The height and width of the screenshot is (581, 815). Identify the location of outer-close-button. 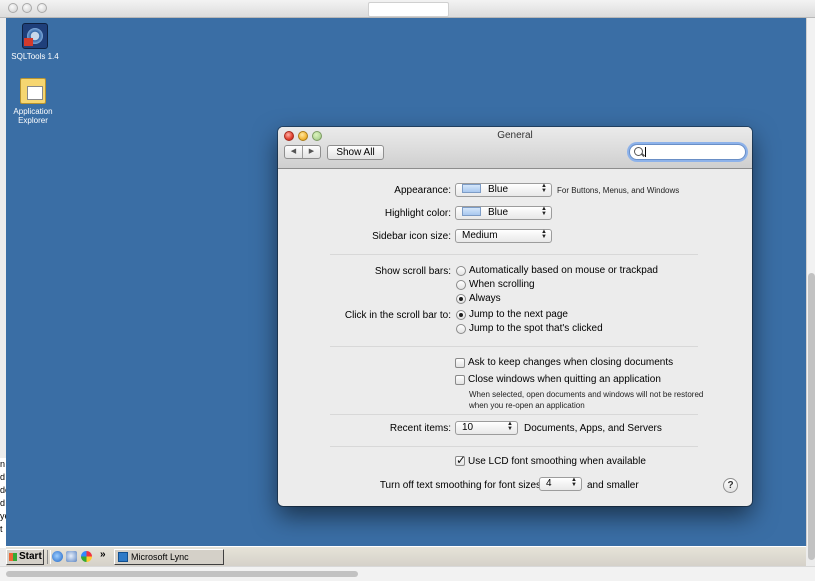
(13, 8).